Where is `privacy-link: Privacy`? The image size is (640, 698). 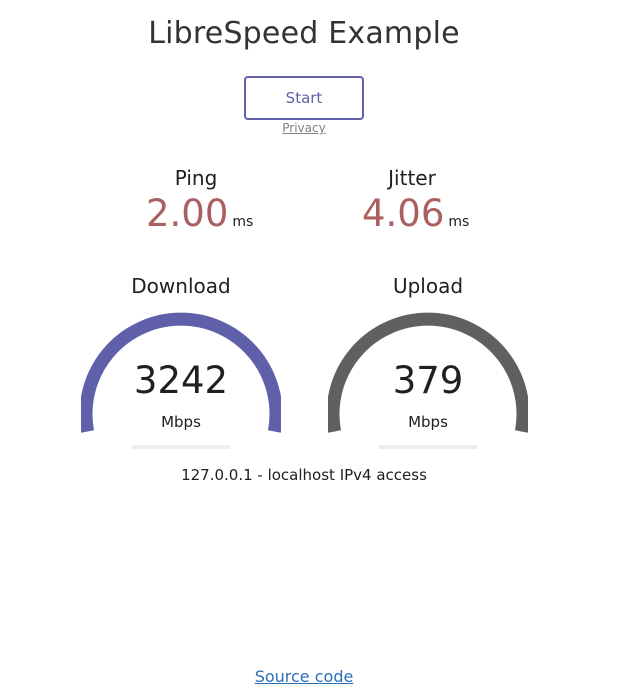
privacy-link: Privacy is located at coordinates (304, 128).